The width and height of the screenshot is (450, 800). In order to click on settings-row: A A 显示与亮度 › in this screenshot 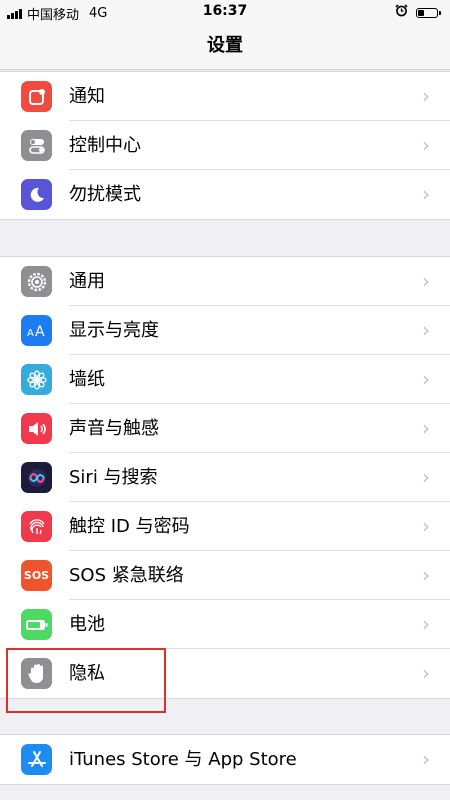, I will do `click(225, 330)`.